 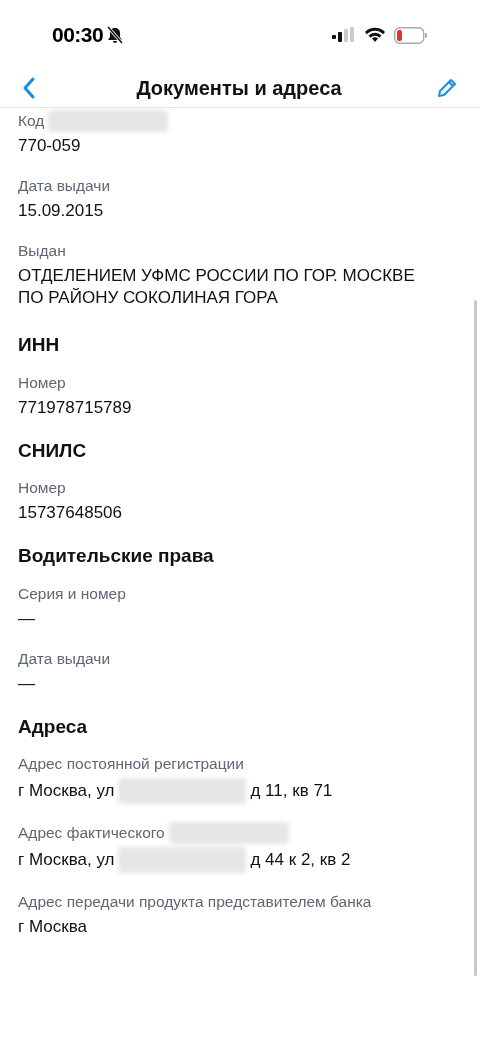 I want to click on wifi-icon, so click(x=375, y=35).